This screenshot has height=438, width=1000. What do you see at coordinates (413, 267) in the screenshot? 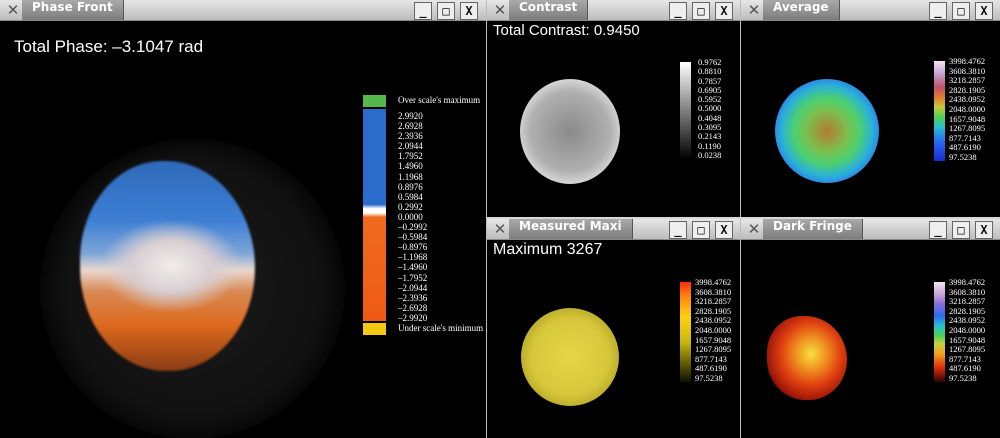
I see `tick: –1.4960` at bounding box center [413, 267].